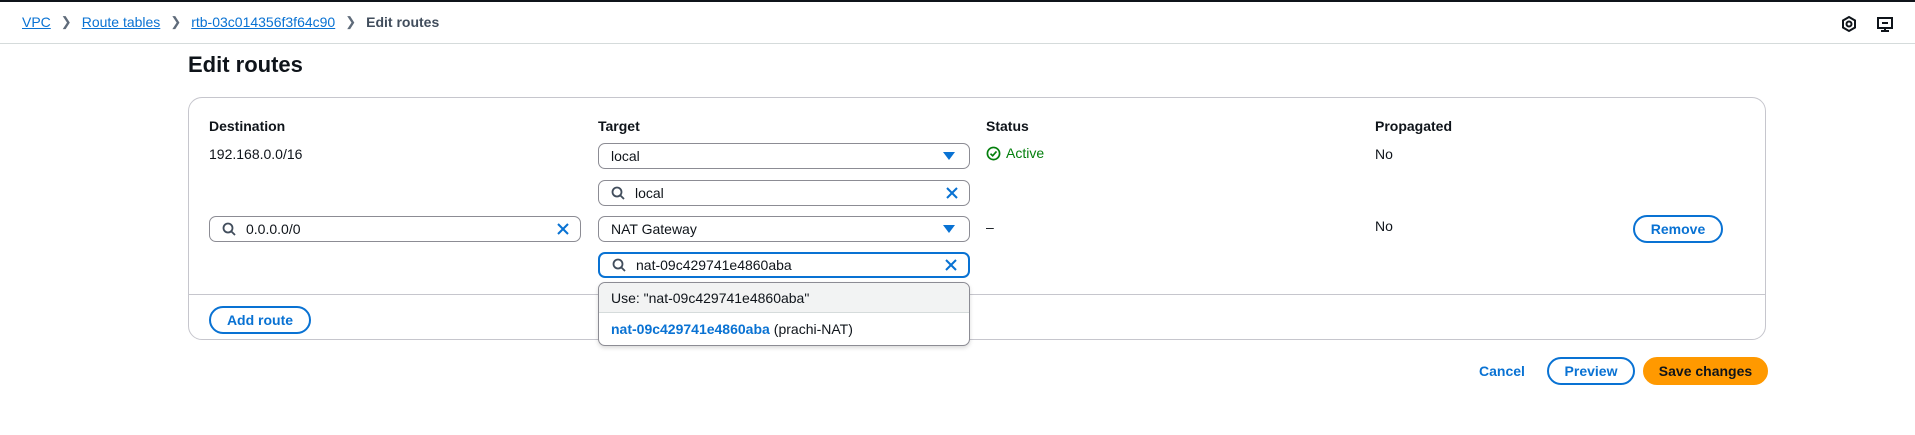 The image size is (1915, 435). I want to click on row1-status: Active, so click(1015, 153).